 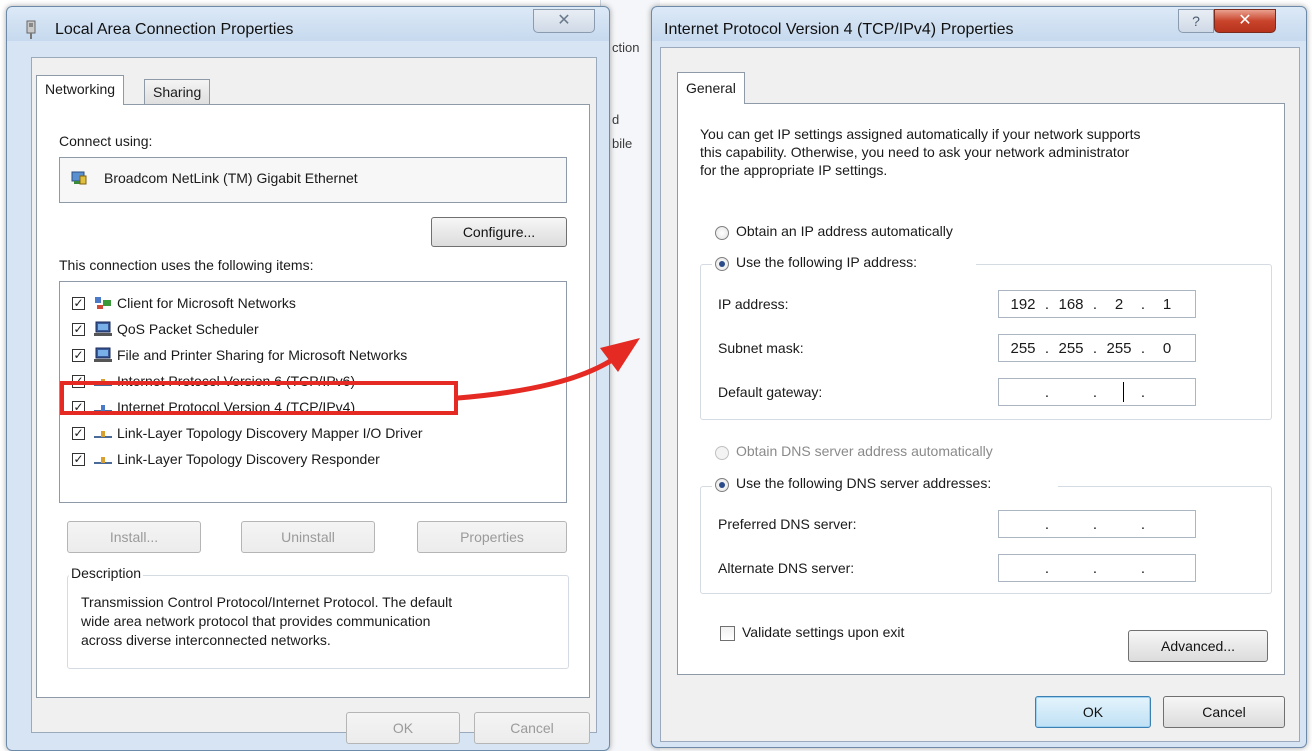 What do you see at coordinates (711, 88) in the screenshot?
I see `tab-general: General` at bounding box center [711, 88].